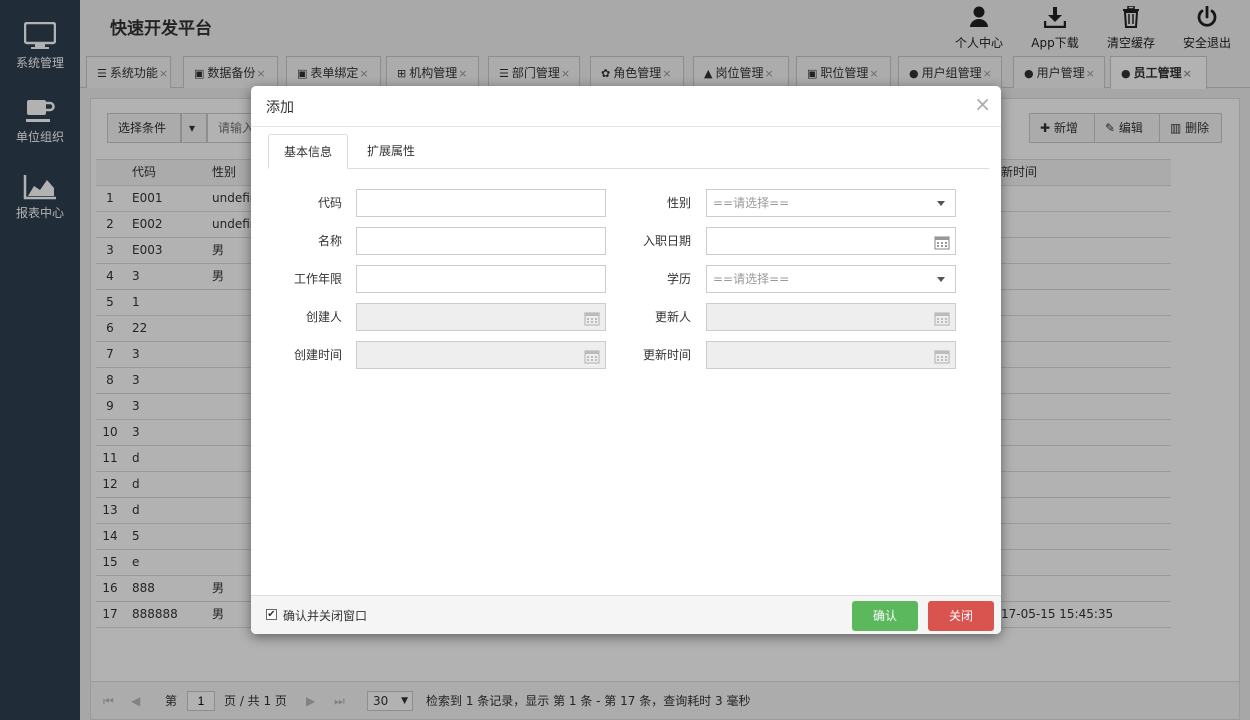 The height and width of the screenshot is (720, 1250). Describe the element at coordinates (831, 203) in the screenshot. I see `gender-select: ==请选择==` at that location.